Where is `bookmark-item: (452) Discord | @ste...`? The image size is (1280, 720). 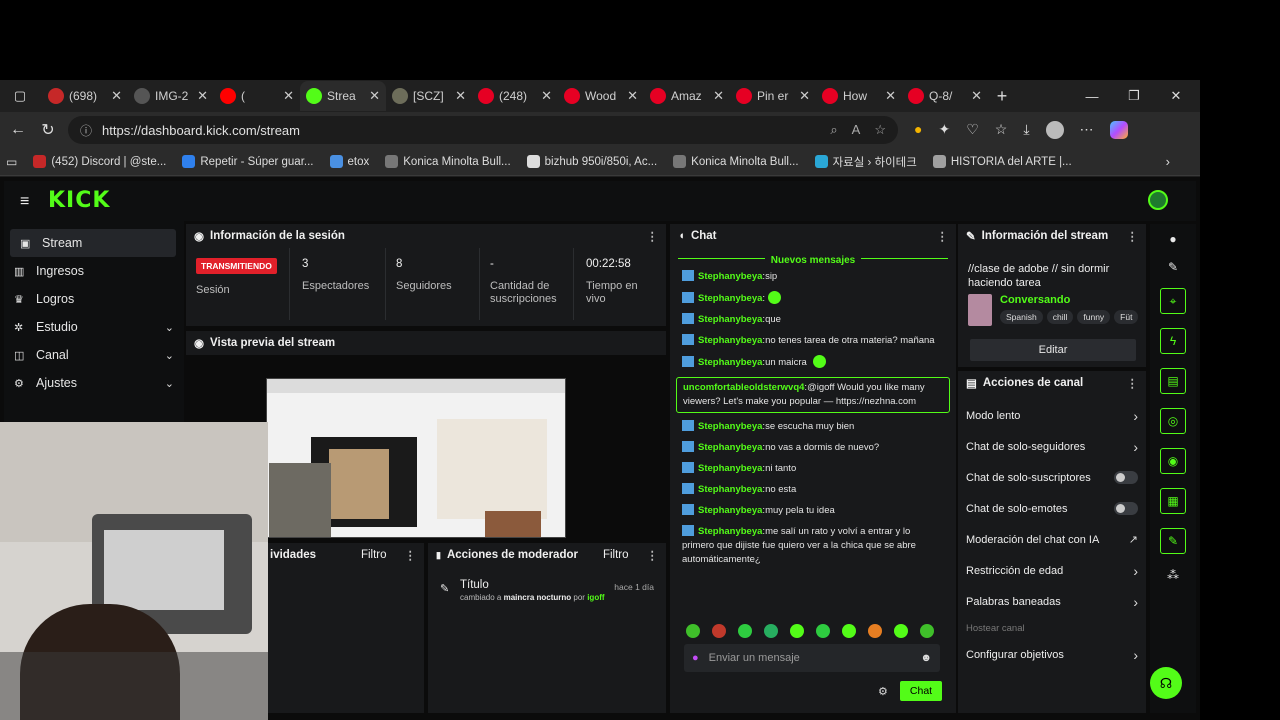
bookmark-item: (452) Discord | @ste... is located at coordinates (99, 162).